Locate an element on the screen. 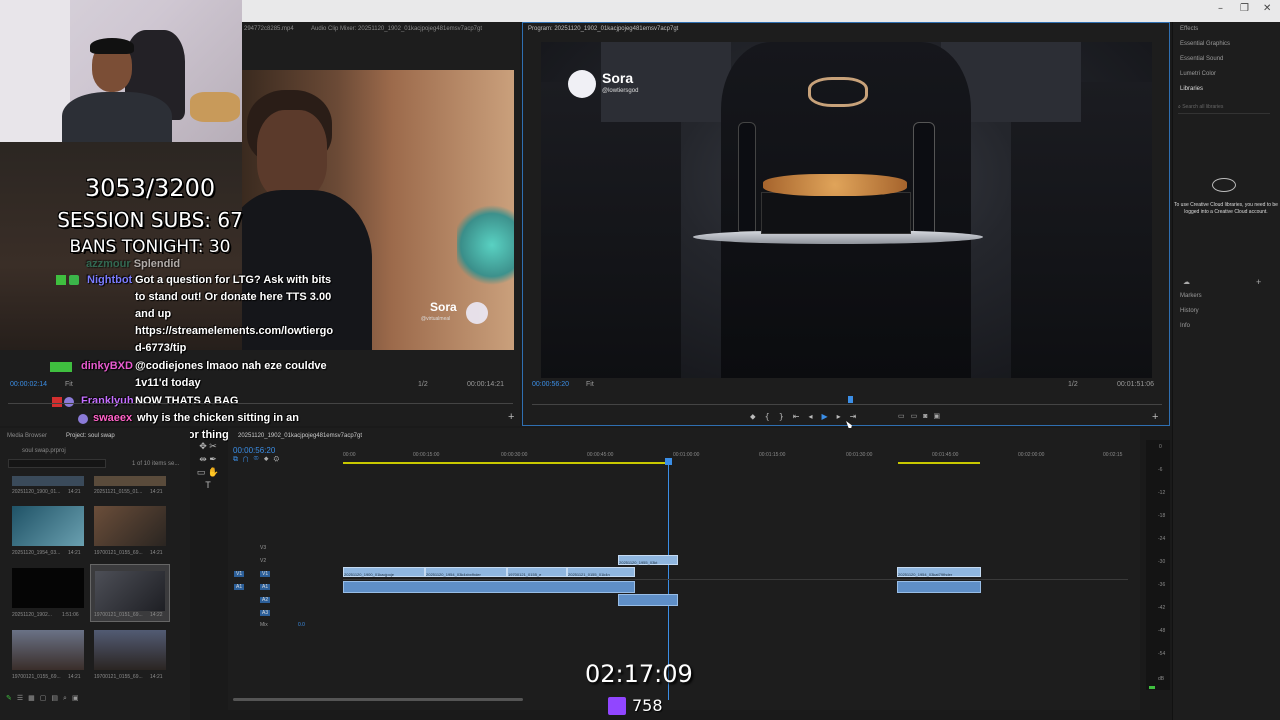  panel-history: History is located at coordinates (1189, 311).